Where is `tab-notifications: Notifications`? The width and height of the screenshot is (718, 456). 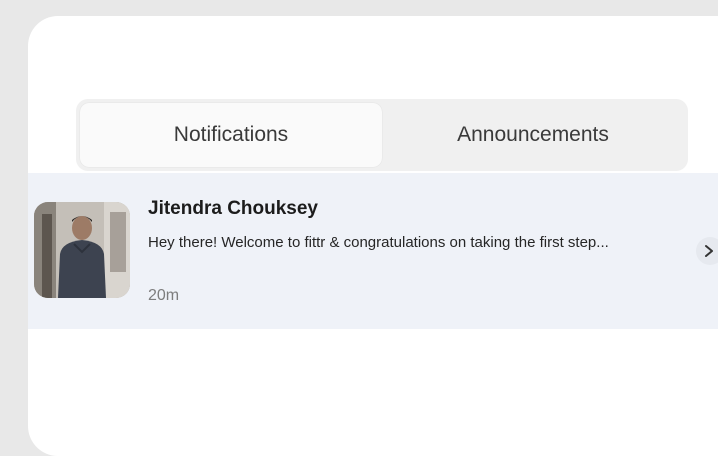
tab-notifications: Notifications is located at coordinates (231, 135).